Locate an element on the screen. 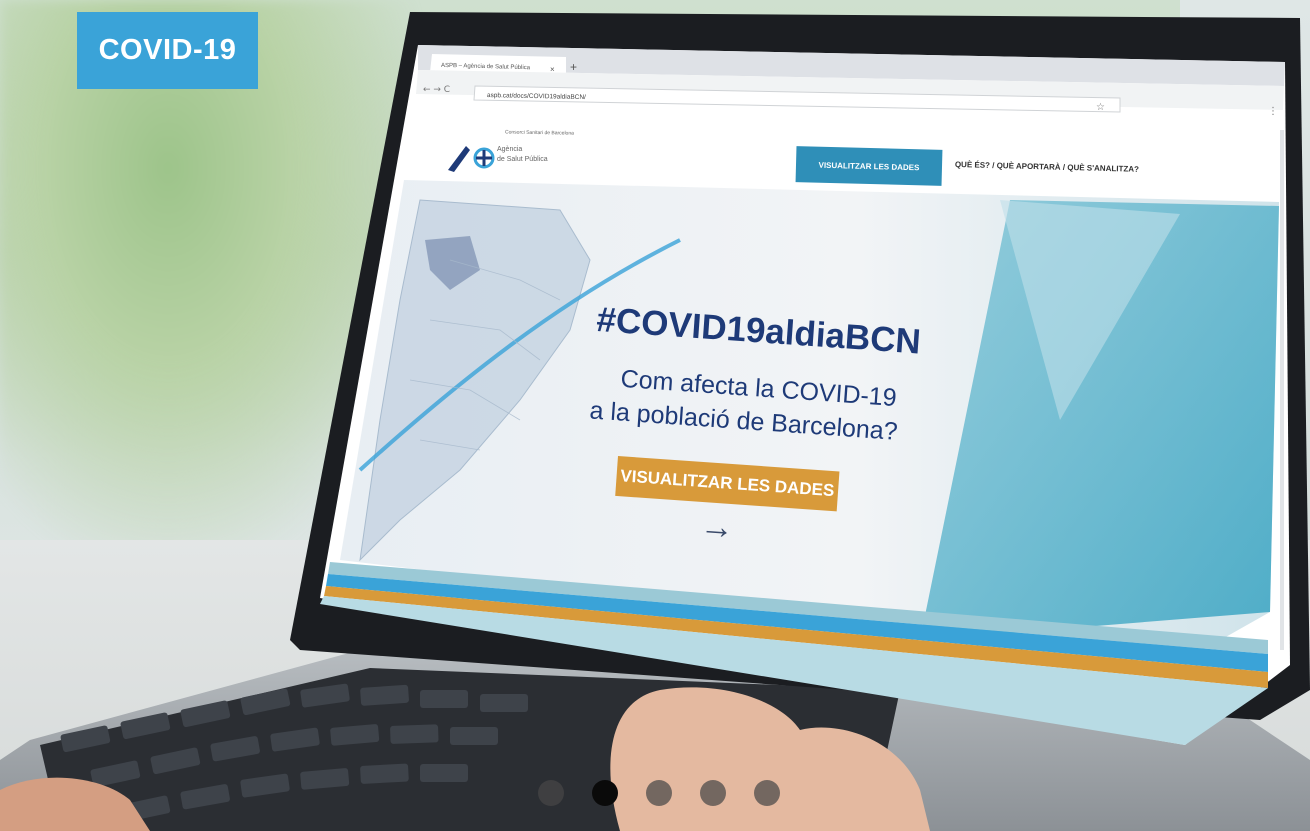 Image resolution: width=1310 pixels, height=831 pixels. arrow-right-icon: → is located at coordinates (717, 527).